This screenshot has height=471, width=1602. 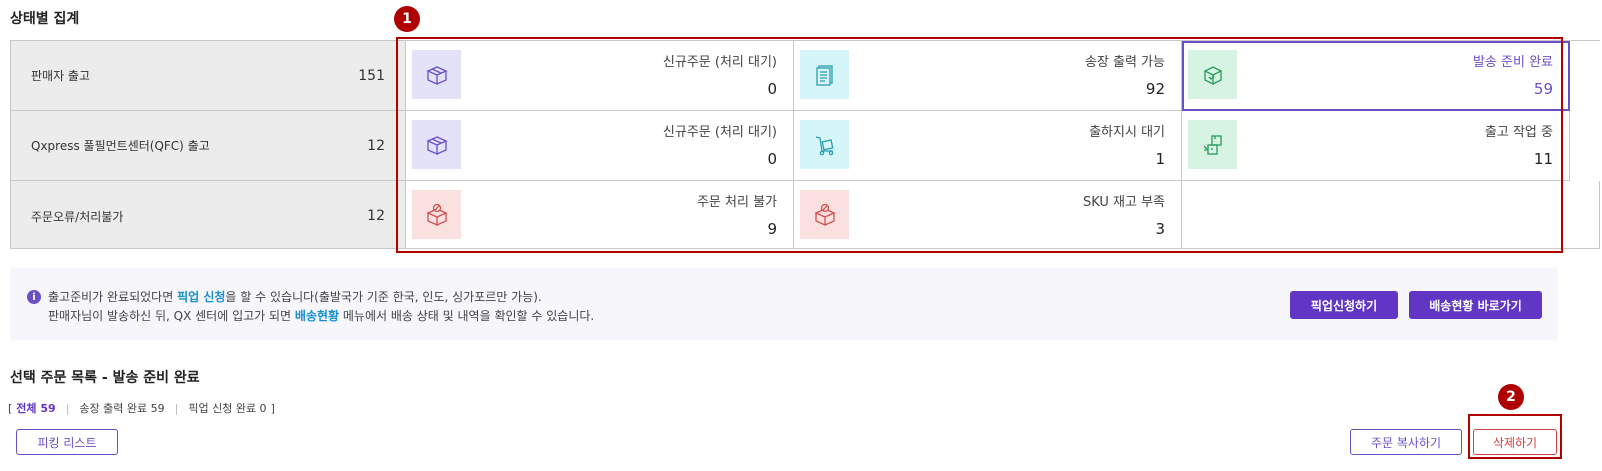 What do you see at coordinates (77, 216) in the screenshot?
I see `shipment-type-label: 주문오류/처리불가` at bounding box center [77, 216].